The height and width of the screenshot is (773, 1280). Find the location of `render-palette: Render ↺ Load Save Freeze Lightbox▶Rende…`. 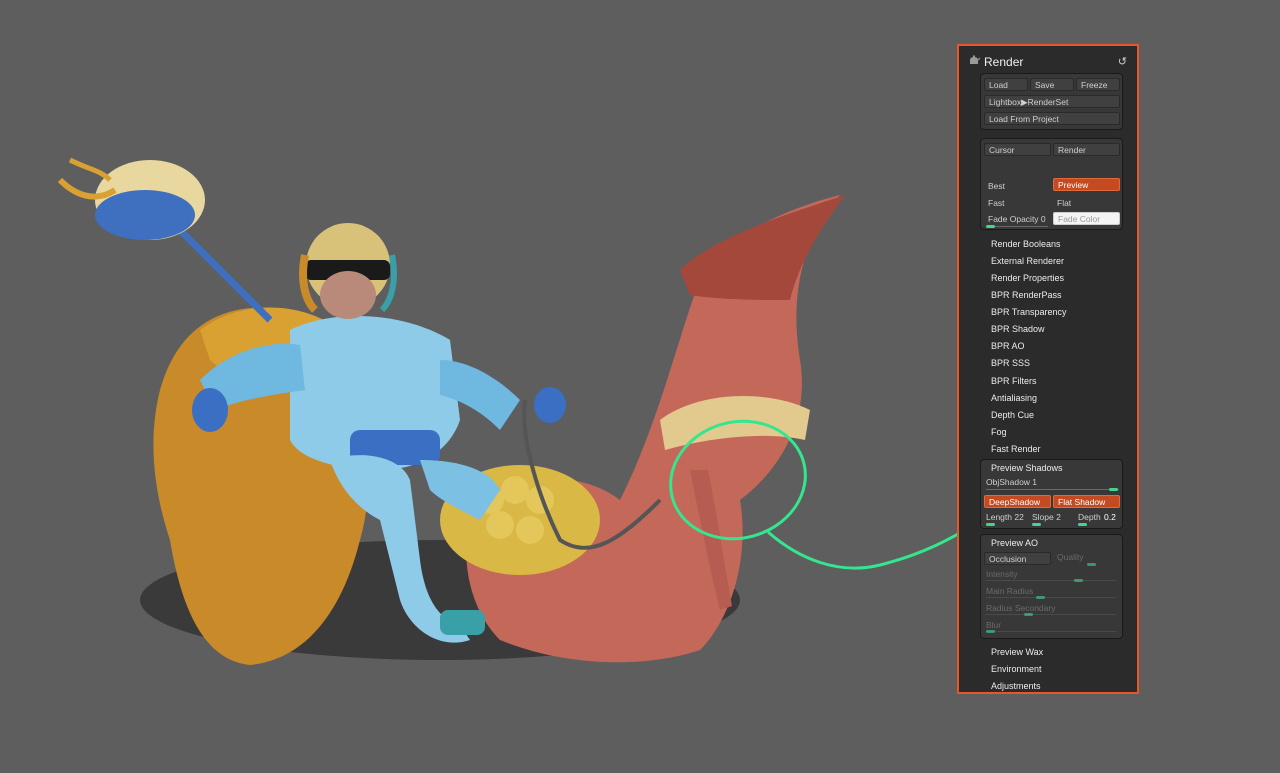

render-palette: Render ↺ Load Save Freeze Lightbox▶Rende… is located at coordinates (1048, 369).